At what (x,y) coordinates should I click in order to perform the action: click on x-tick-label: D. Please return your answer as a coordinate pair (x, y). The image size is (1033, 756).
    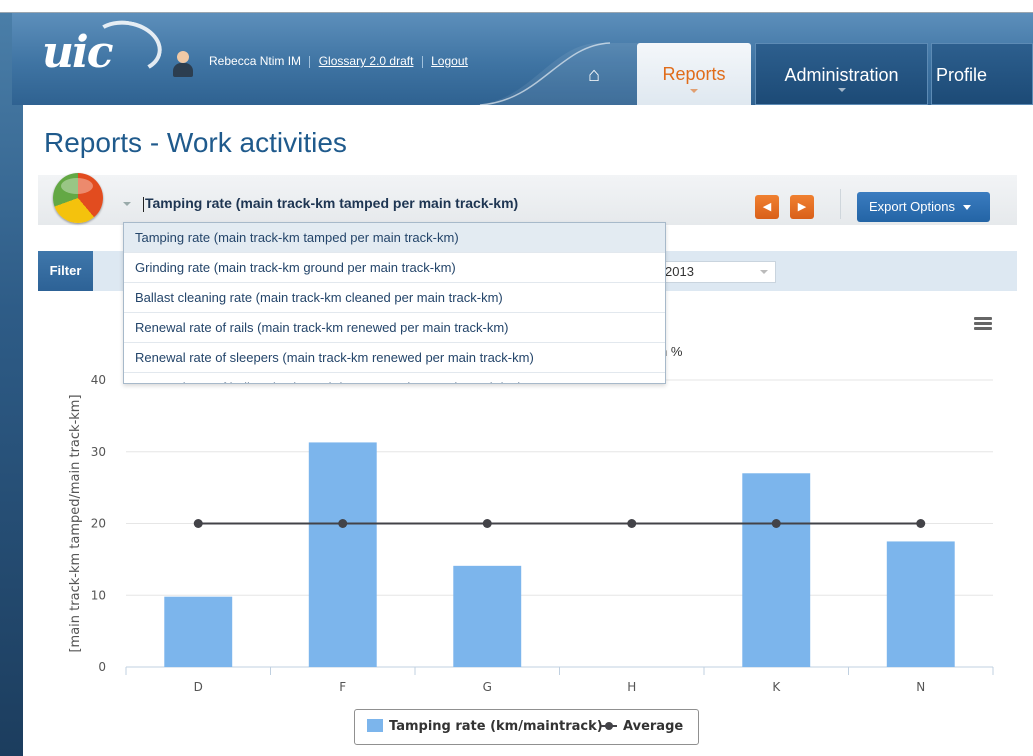
    Looking at the image, I should click on (198, 687).